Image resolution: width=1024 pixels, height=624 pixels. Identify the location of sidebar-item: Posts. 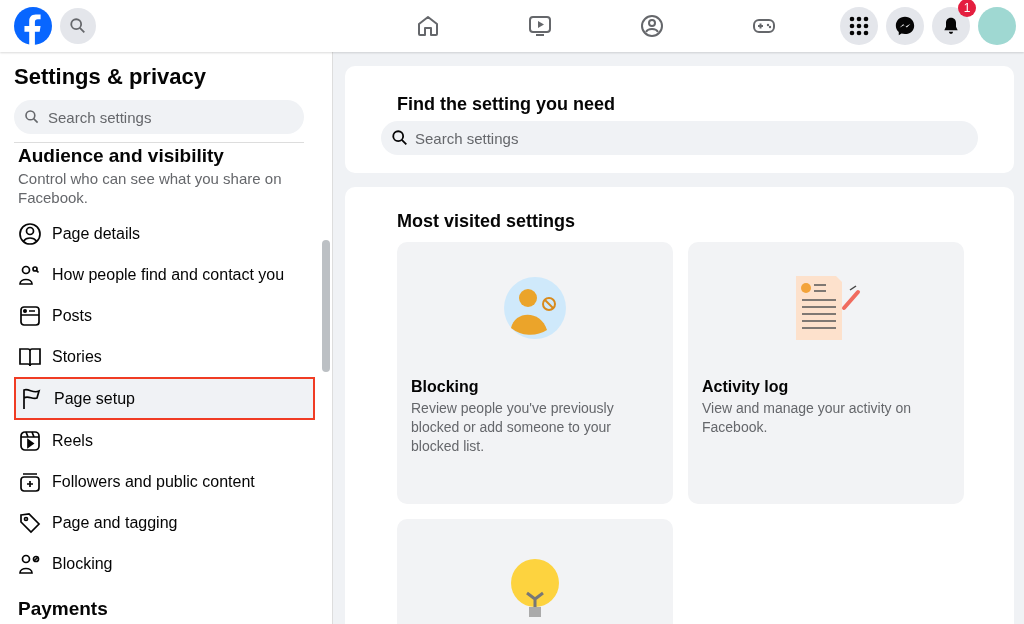
(164, 315).